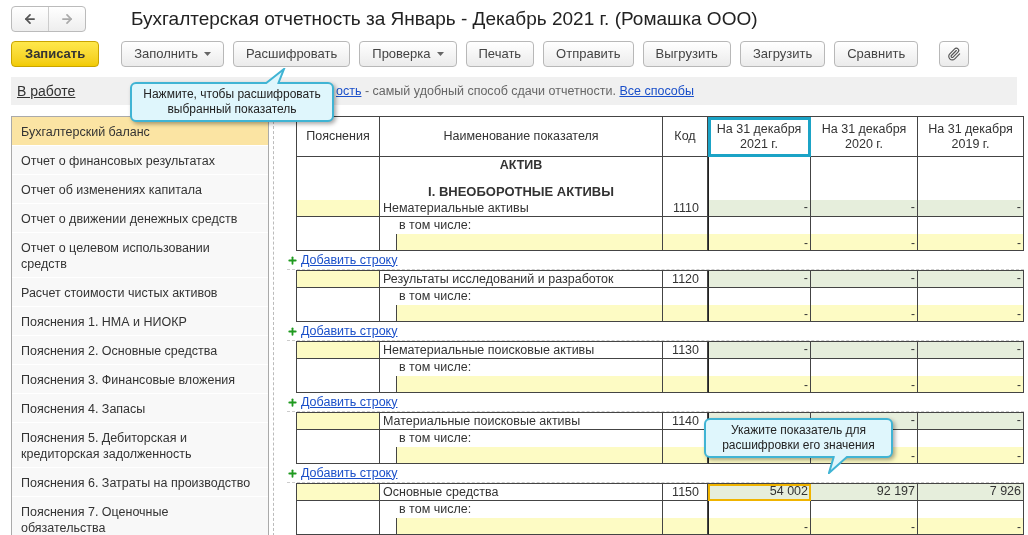  Describe the element at coordinates (685, 137) in the screenshot. I see `column-header: Код` at that location.